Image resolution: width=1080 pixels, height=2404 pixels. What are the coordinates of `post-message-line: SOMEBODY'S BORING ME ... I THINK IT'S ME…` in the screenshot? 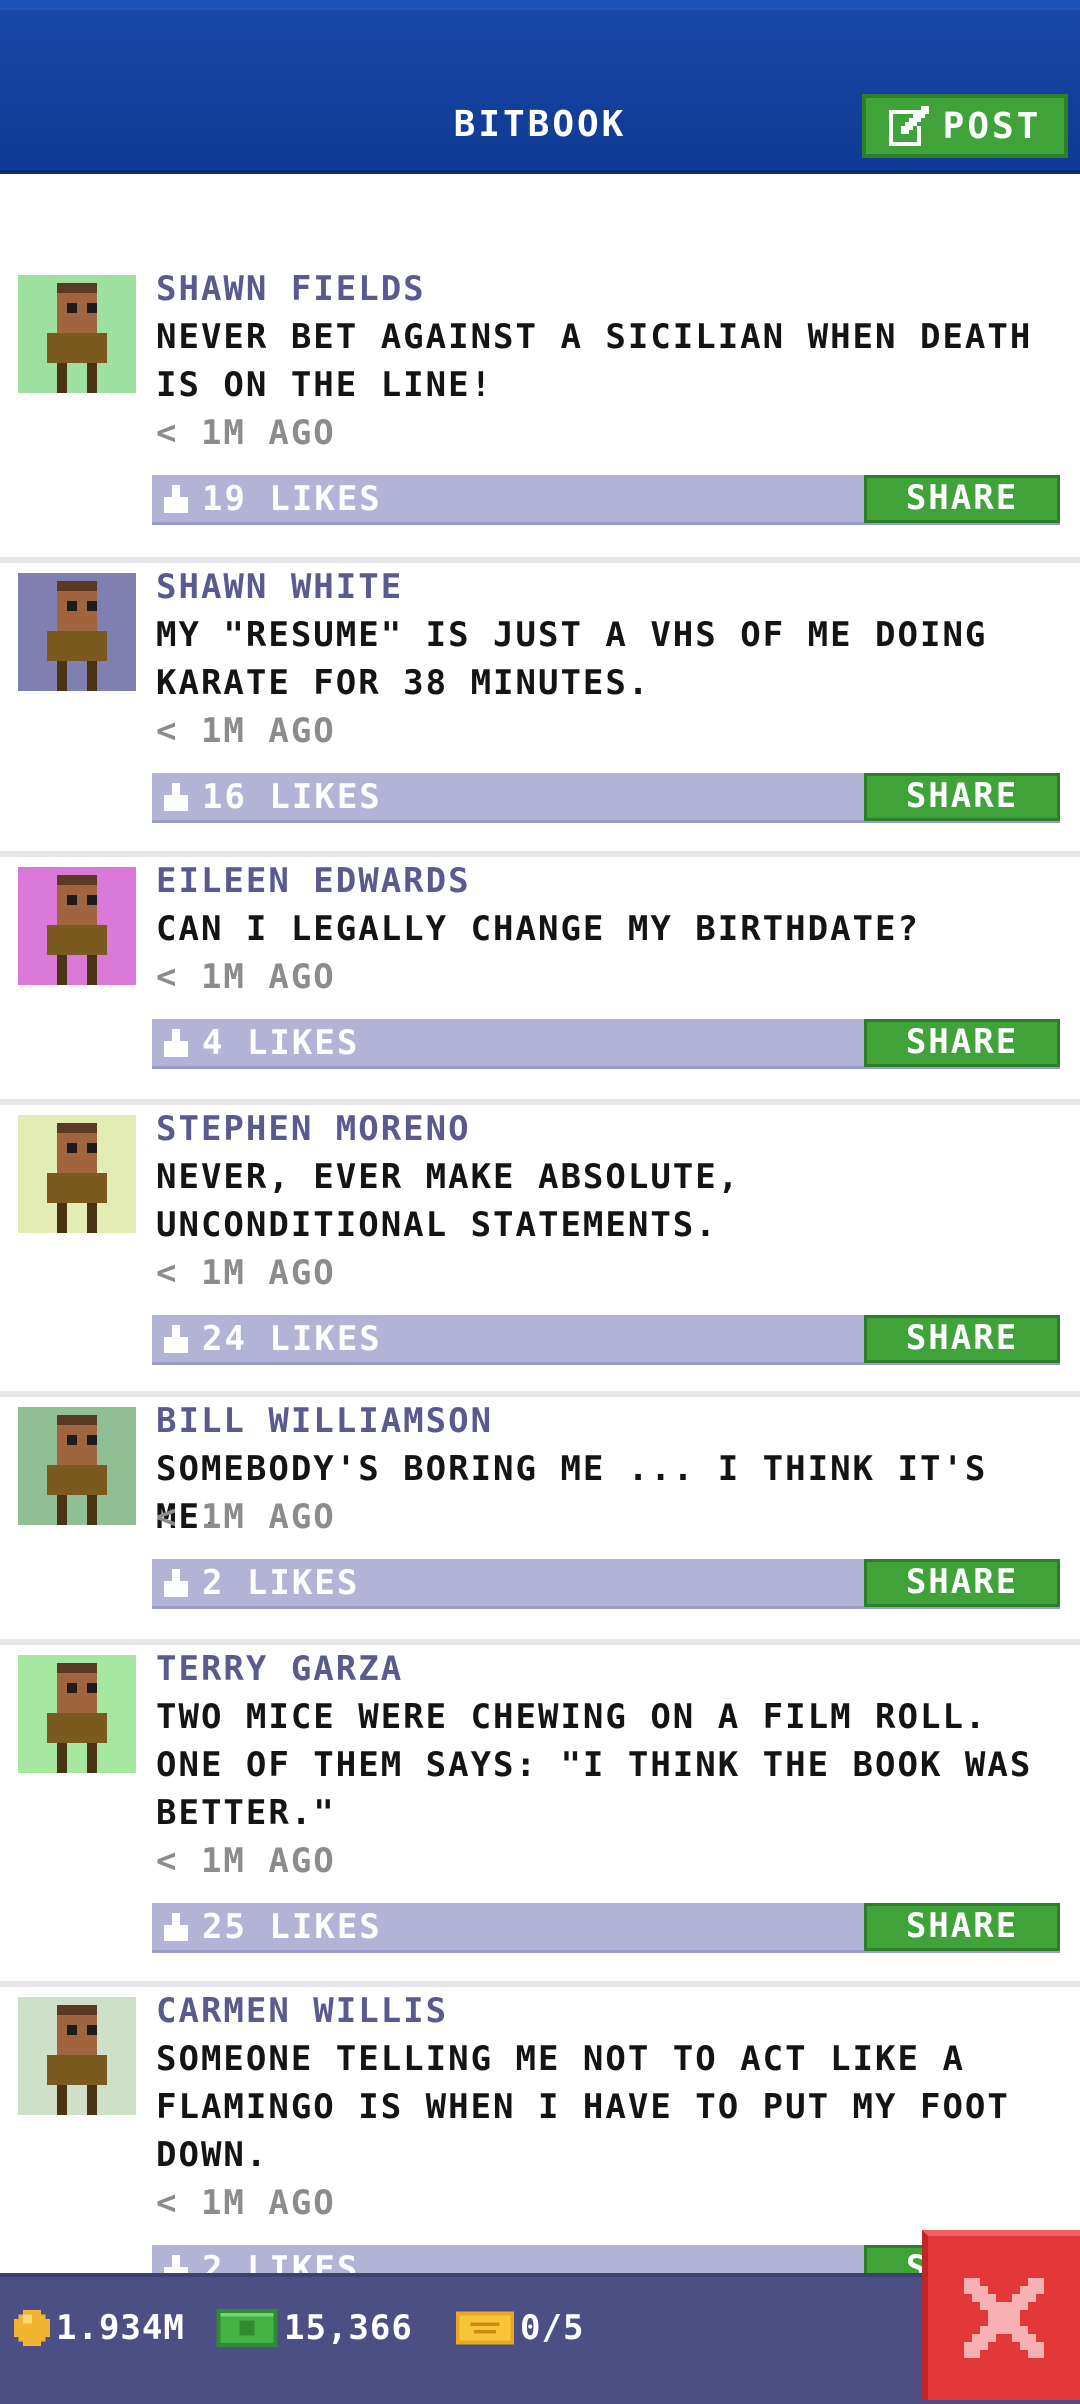 It's located at (572, 1493).